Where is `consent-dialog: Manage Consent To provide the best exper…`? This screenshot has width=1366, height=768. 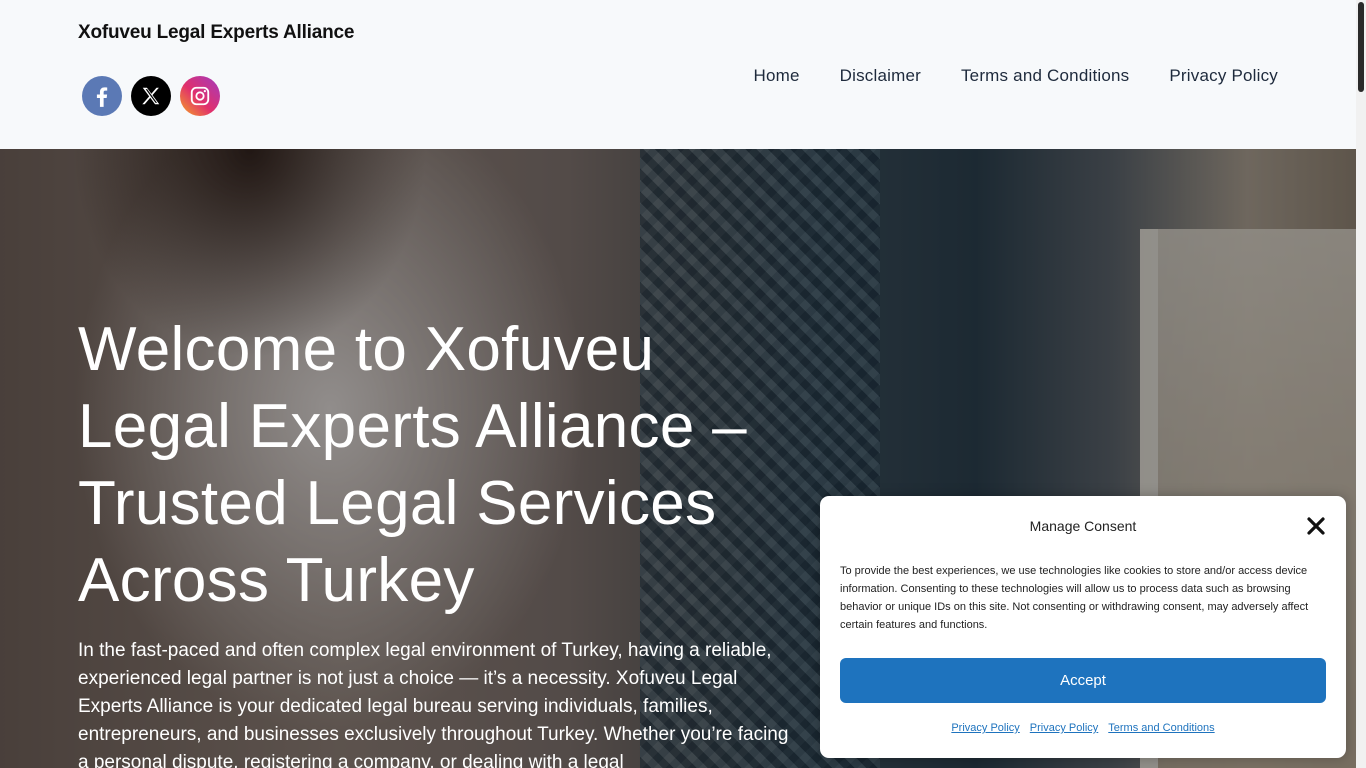 consent-dialog: Manage Consent To provide the best exper… is located at coordinates (1083, 627).